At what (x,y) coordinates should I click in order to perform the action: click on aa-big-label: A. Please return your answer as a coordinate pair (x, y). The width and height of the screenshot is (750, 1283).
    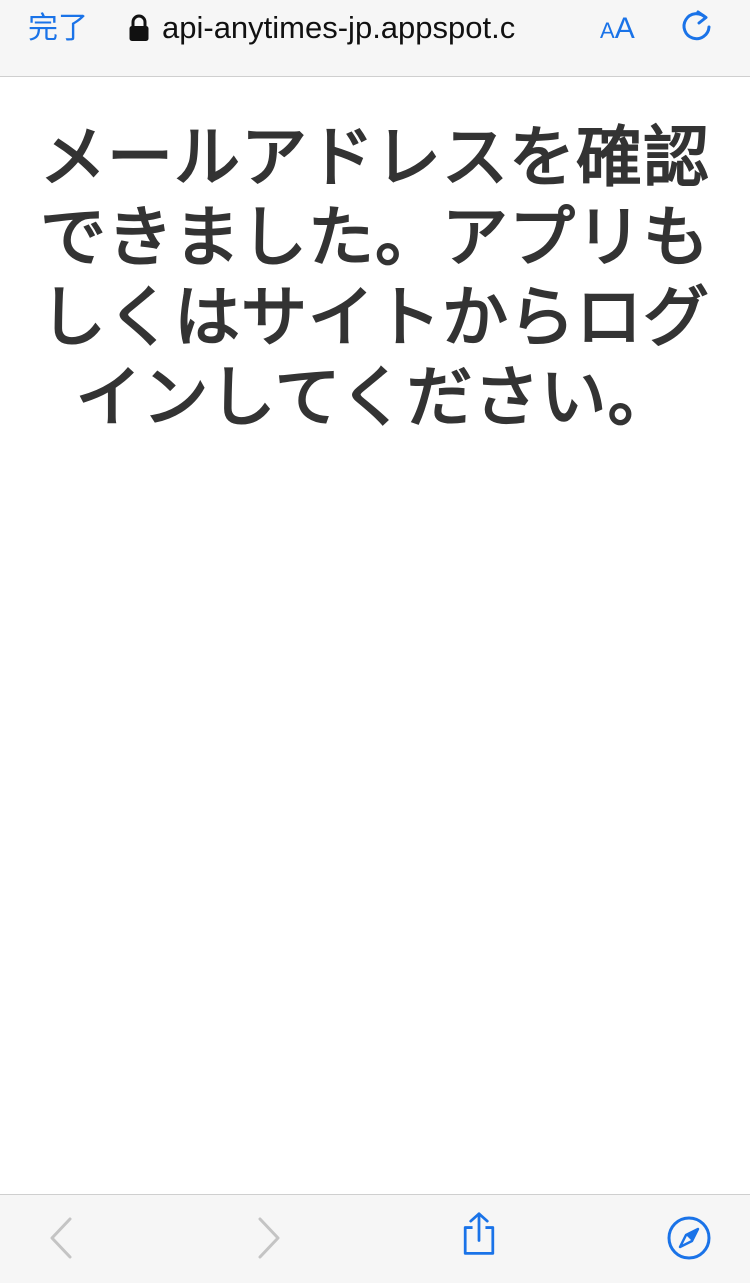
    Looking at the image, I should click on (624, 28).